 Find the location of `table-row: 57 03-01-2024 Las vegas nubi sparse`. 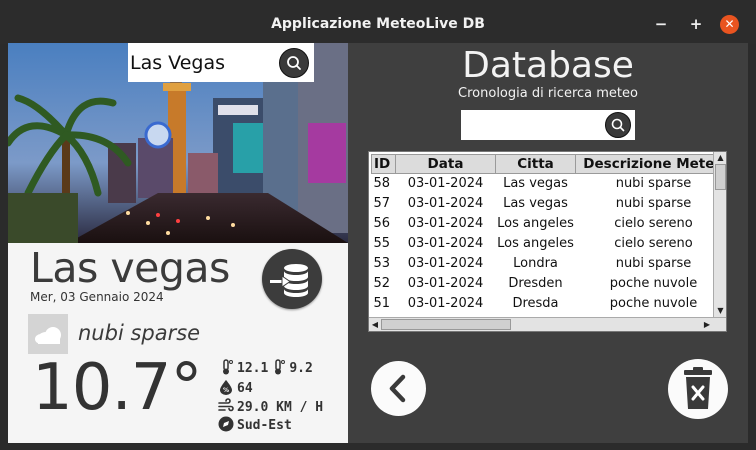

table-row: 57 03-01-2024 Las vegas nubi sparse is located at coordinates (549, 204).